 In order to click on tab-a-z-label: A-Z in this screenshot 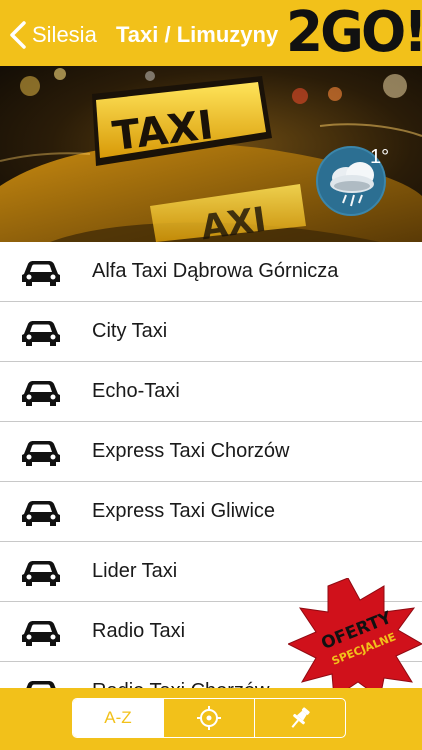, I will do `click(118, 717)`.